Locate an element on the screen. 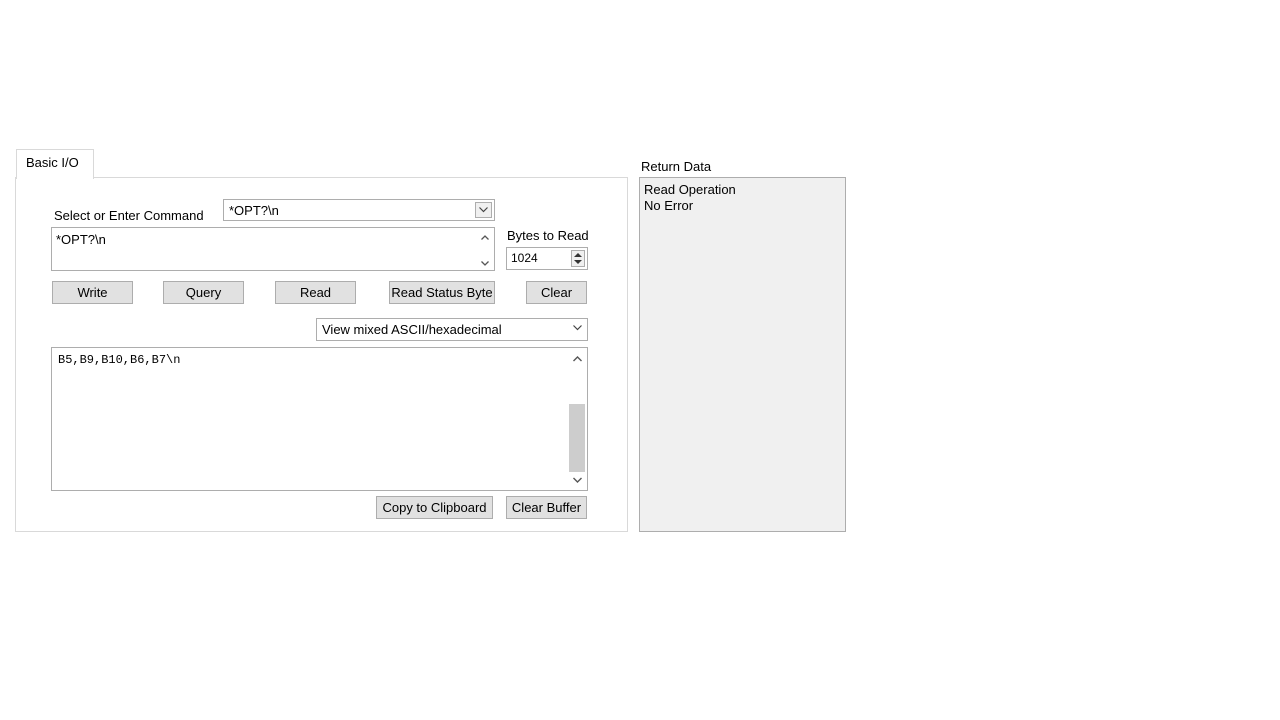 This screenshot has width=1280, height=720. write-button: Write is located at coordinates (92, 292).